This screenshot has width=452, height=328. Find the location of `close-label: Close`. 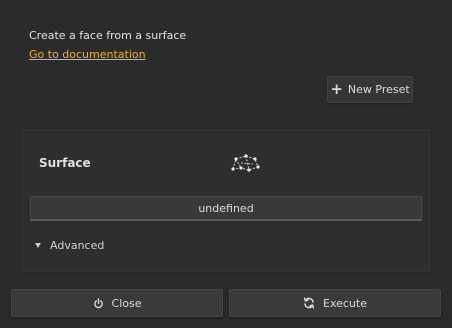

close-label: Close is located at coordinates (126, 303).